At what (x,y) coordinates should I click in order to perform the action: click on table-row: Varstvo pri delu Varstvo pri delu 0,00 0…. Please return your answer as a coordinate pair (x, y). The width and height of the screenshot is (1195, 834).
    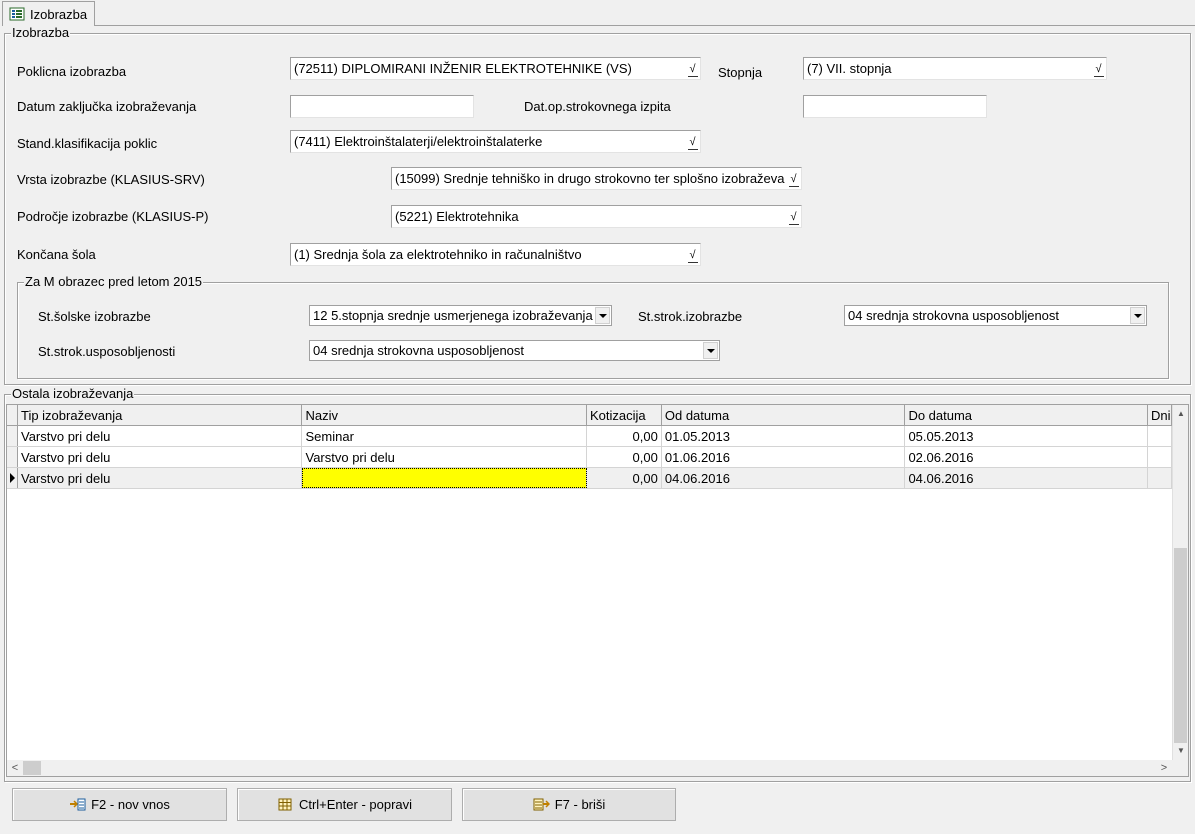
    Looking at the image, I should click on (589, 457).